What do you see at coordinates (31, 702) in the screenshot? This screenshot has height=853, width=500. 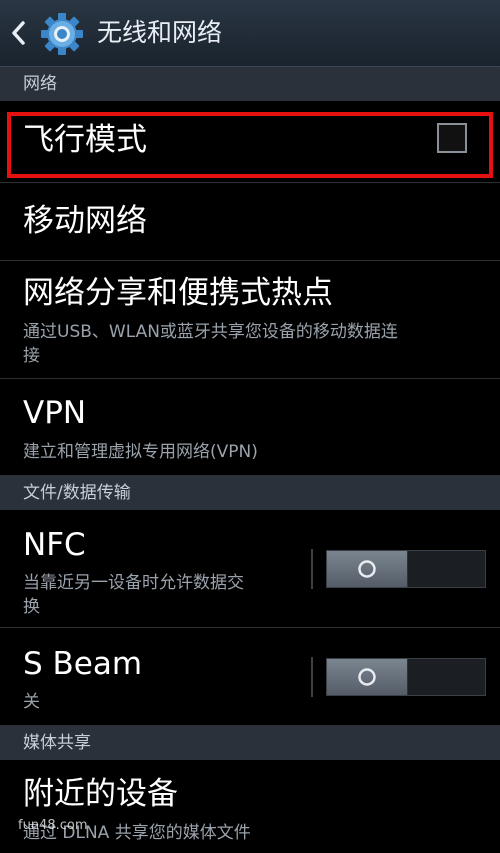 I see `s-beam-description: 关` at bounding box center [31, 702].